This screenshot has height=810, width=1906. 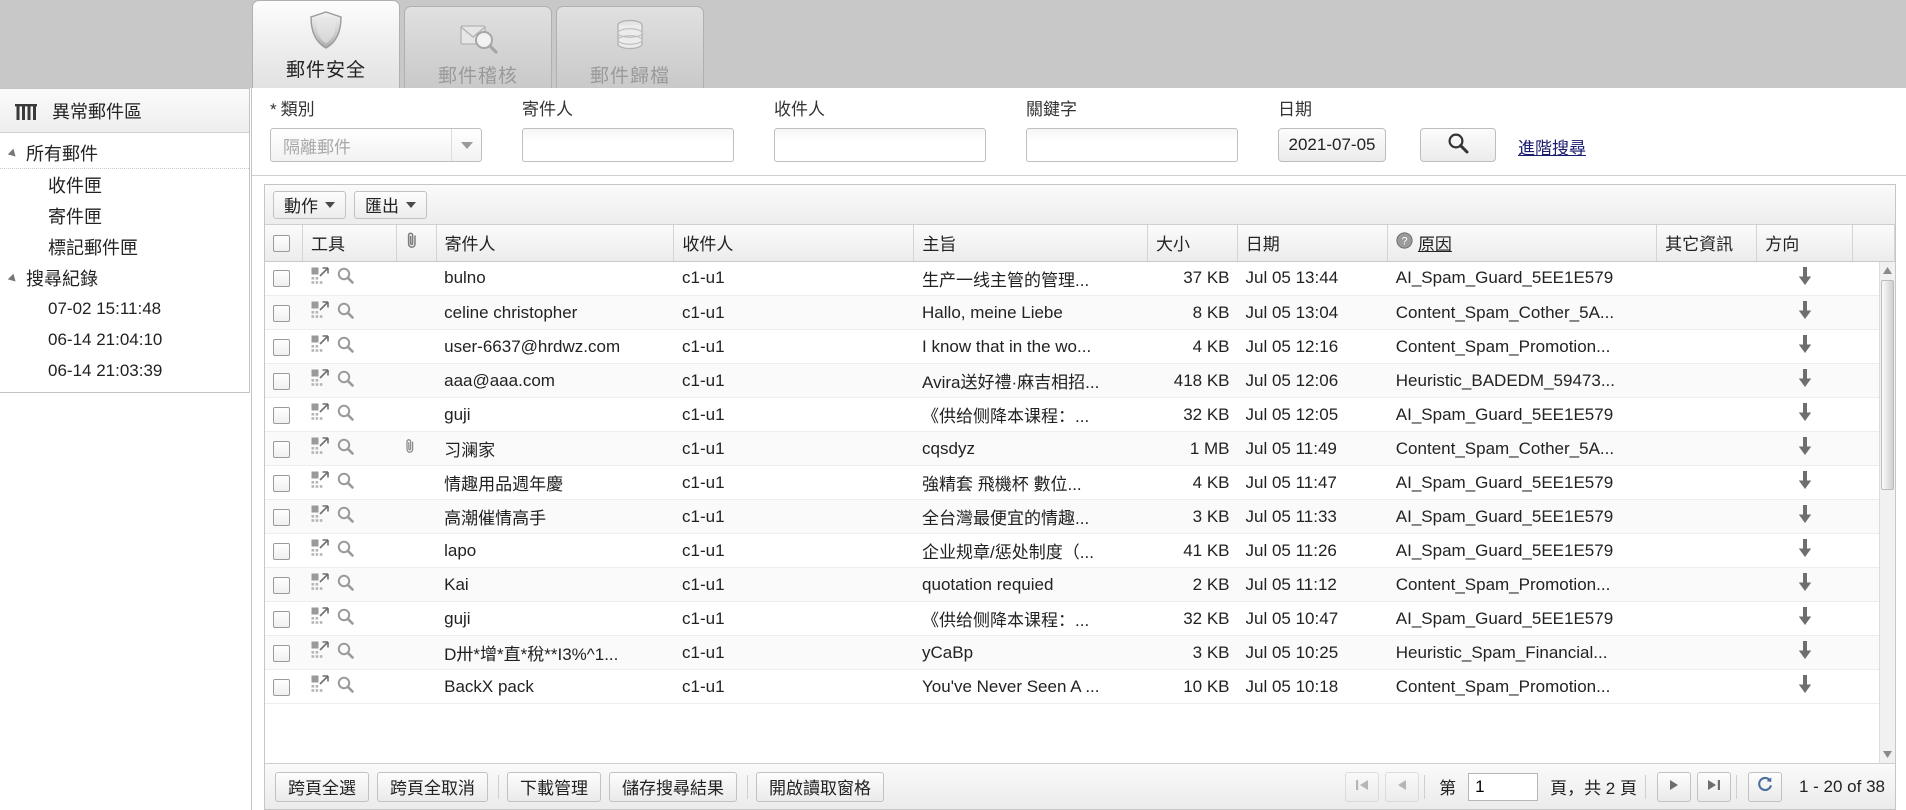 What do you see at coordinates (820, 786) in the screenshot?
I see `open-reading-pane-button: 開啟讀取窗格` at bounding box center [820, 786].